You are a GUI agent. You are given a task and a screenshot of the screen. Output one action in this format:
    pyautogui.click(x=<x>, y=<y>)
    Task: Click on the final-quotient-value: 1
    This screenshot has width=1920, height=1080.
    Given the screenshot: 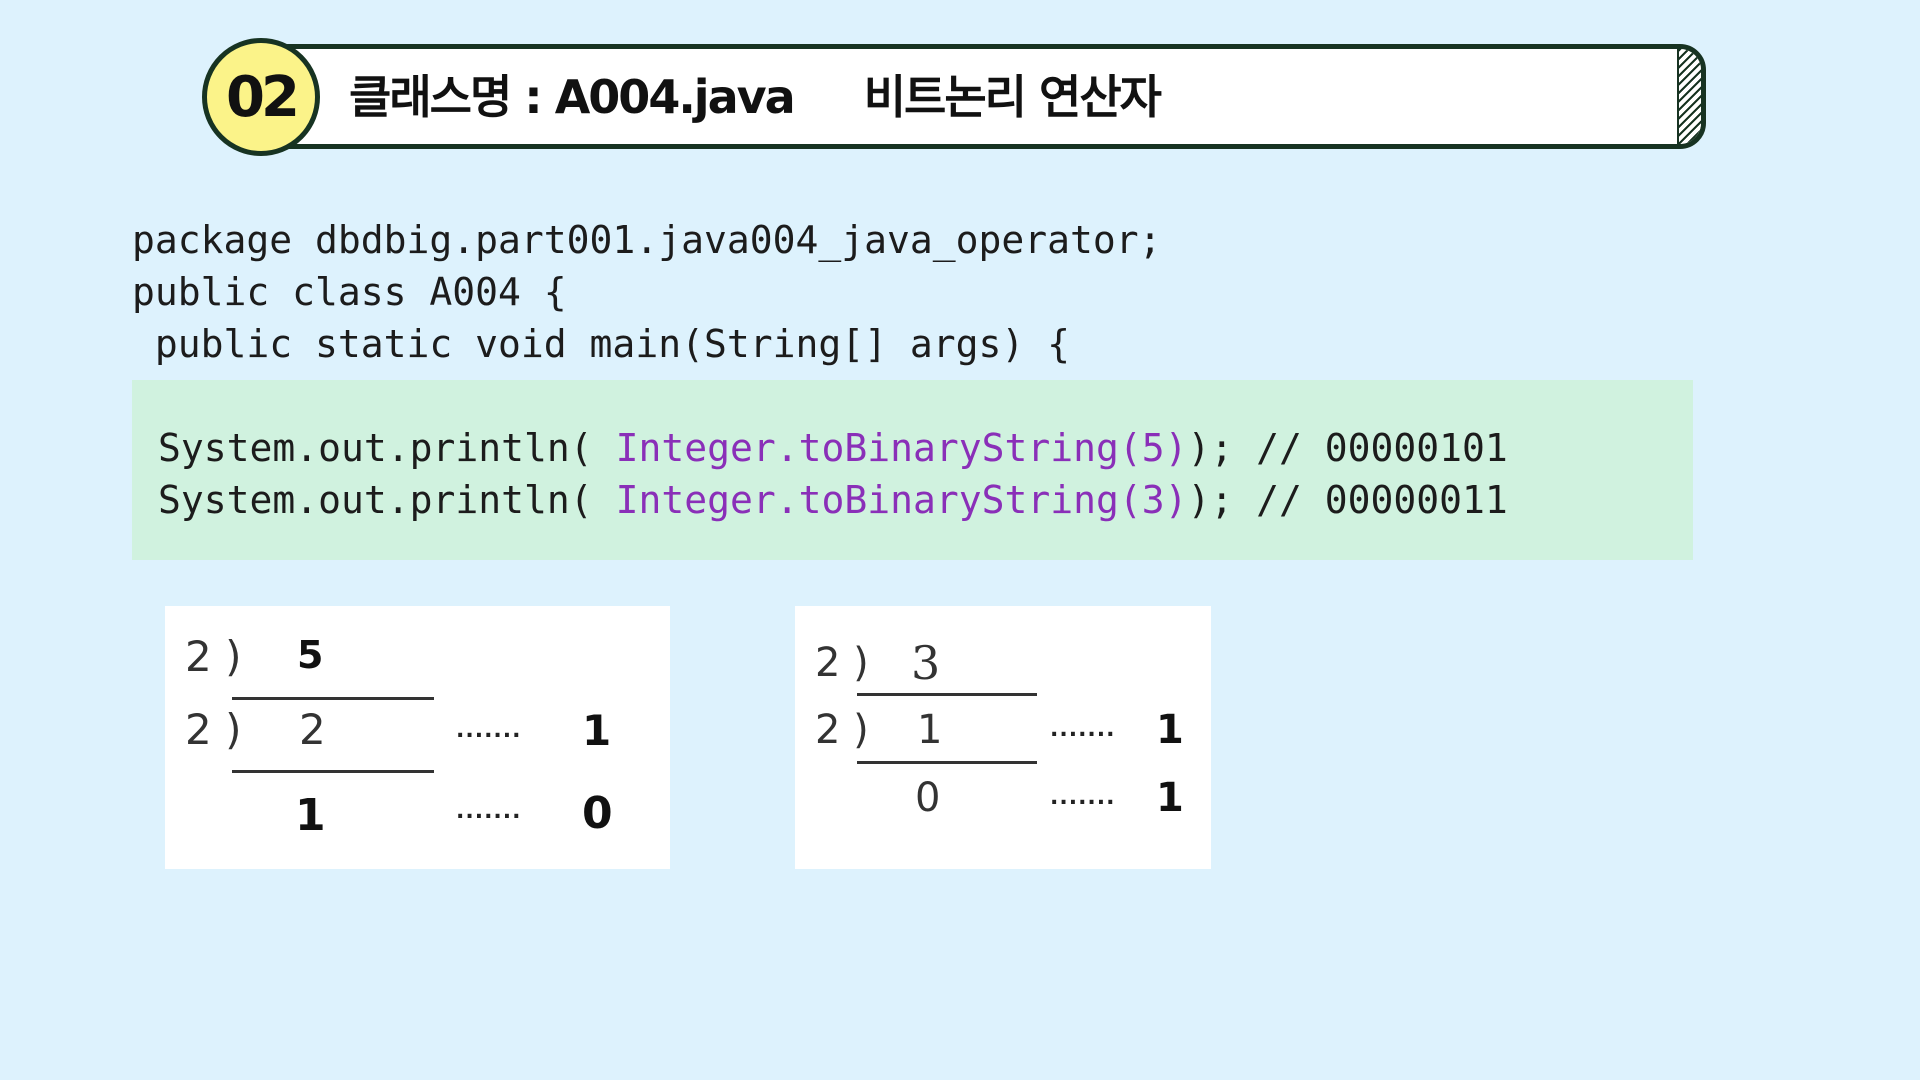 What is the action you would take?
    pyautogui.click(x=310, y=815)
    